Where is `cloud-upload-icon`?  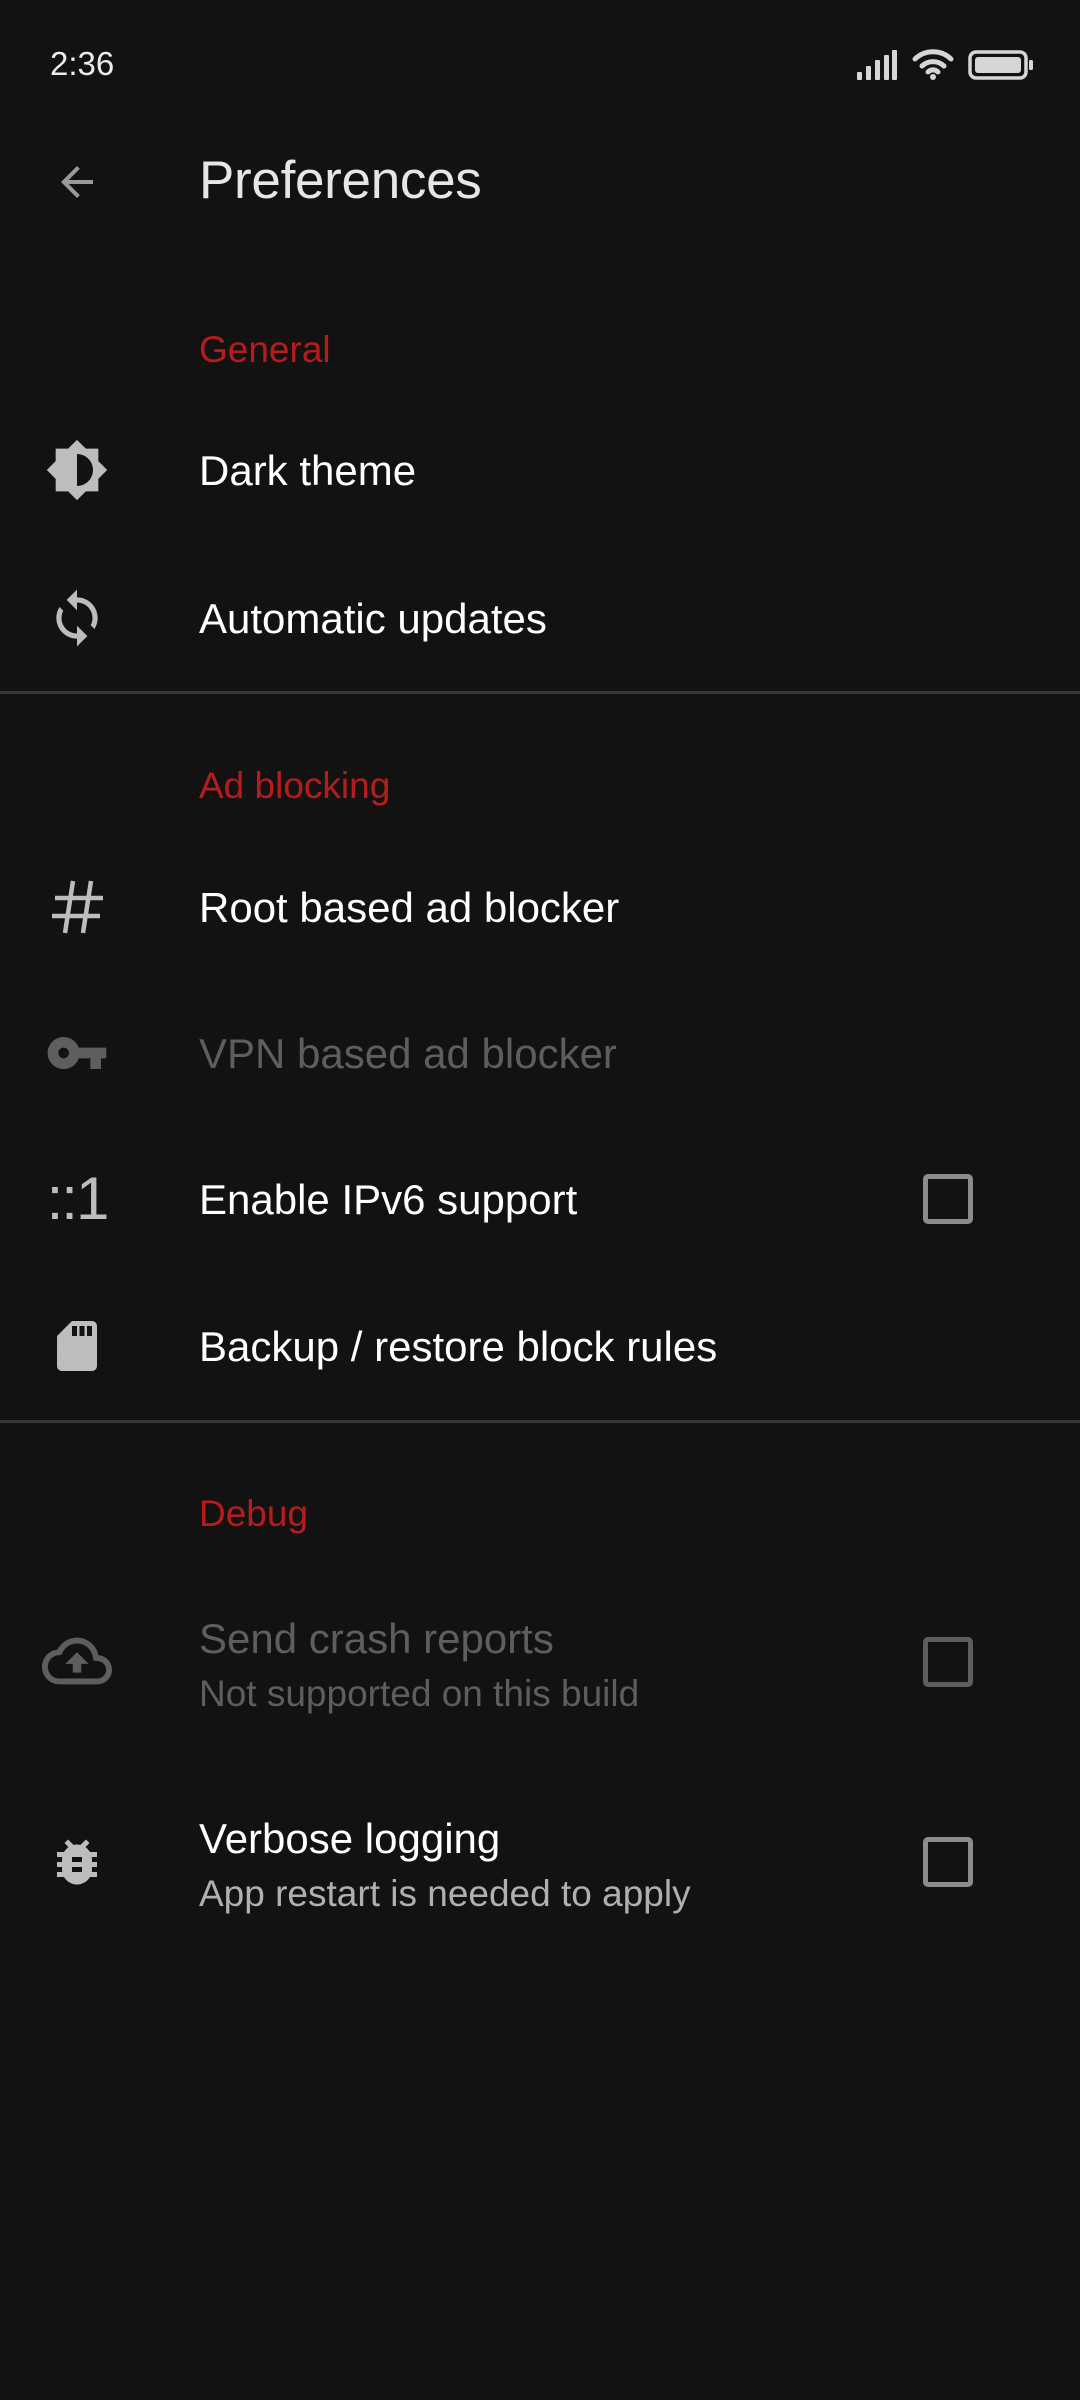
cloud-upload-icon is located at coordinates (77, 1661).